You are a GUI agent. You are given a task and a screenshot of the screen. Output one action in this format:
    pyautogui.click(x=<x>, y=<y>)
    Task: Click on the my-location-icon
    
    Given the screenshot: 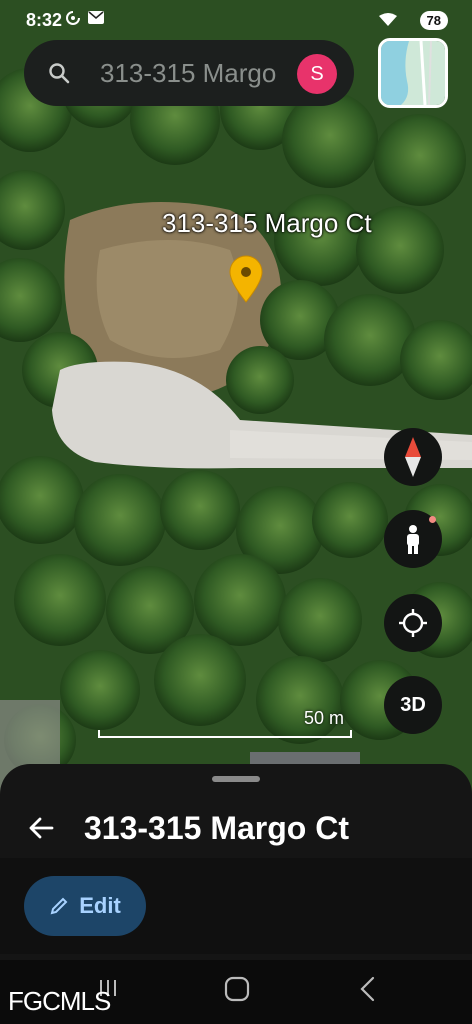 What is the action you would take?
    pyautogui.click(x=413, y=623)
    